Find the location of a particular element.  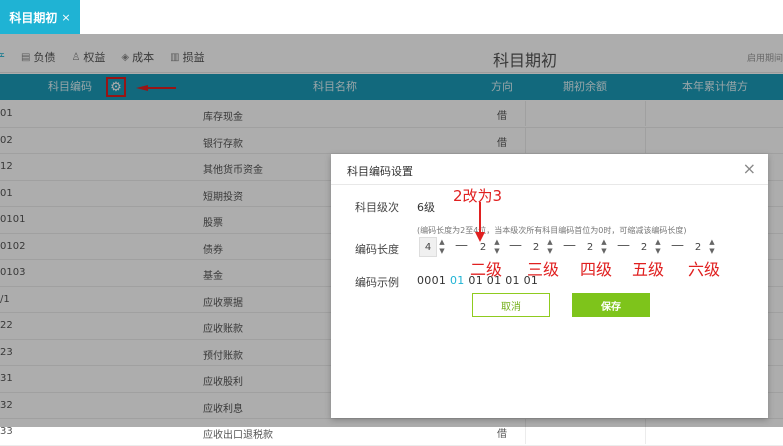

level6-length-stepper: 2 ▲ ▼ is located at coordinates (703, 247).